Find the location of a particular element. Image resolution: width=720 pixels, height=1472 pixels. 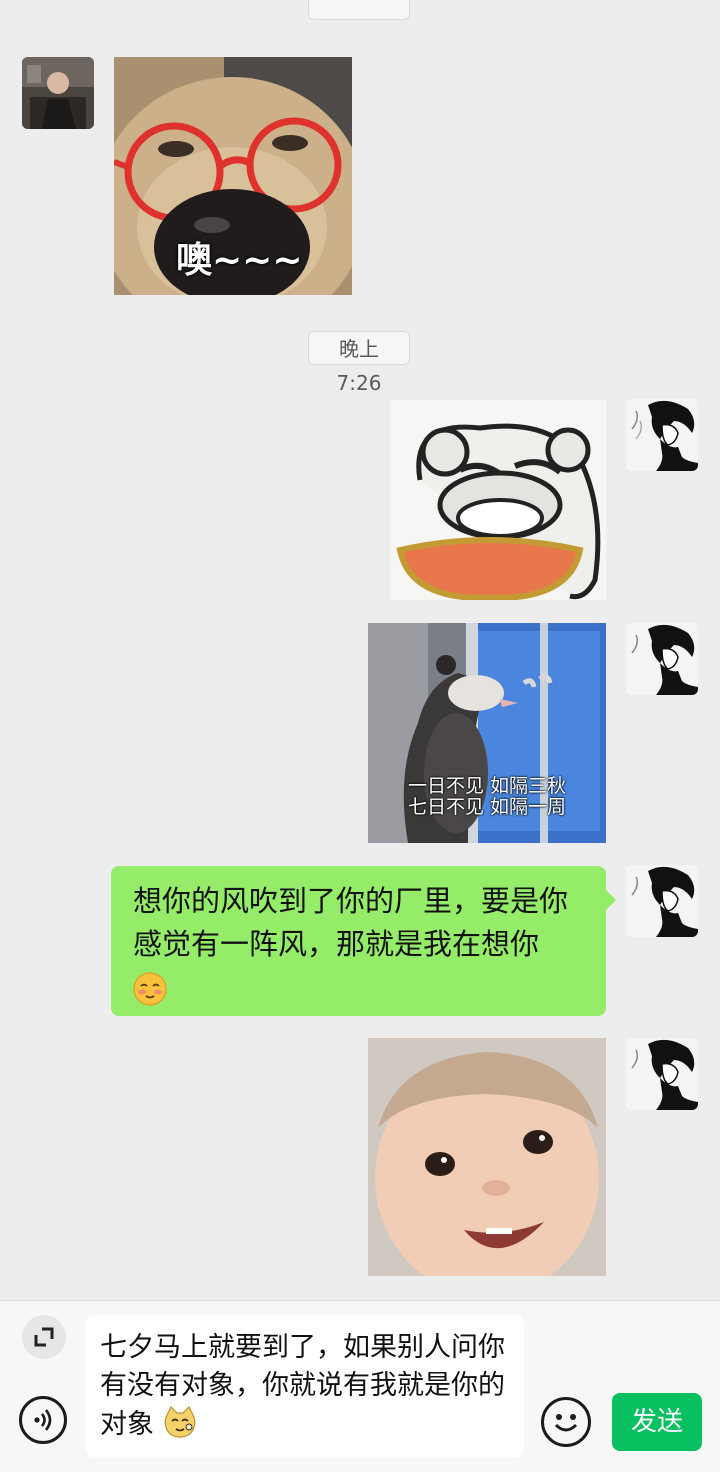

sent-text-message: 想你的风吹到了你的厂里，要是你感觉有一阵风，那就是我在想你 is located at coordinates (351, 922).